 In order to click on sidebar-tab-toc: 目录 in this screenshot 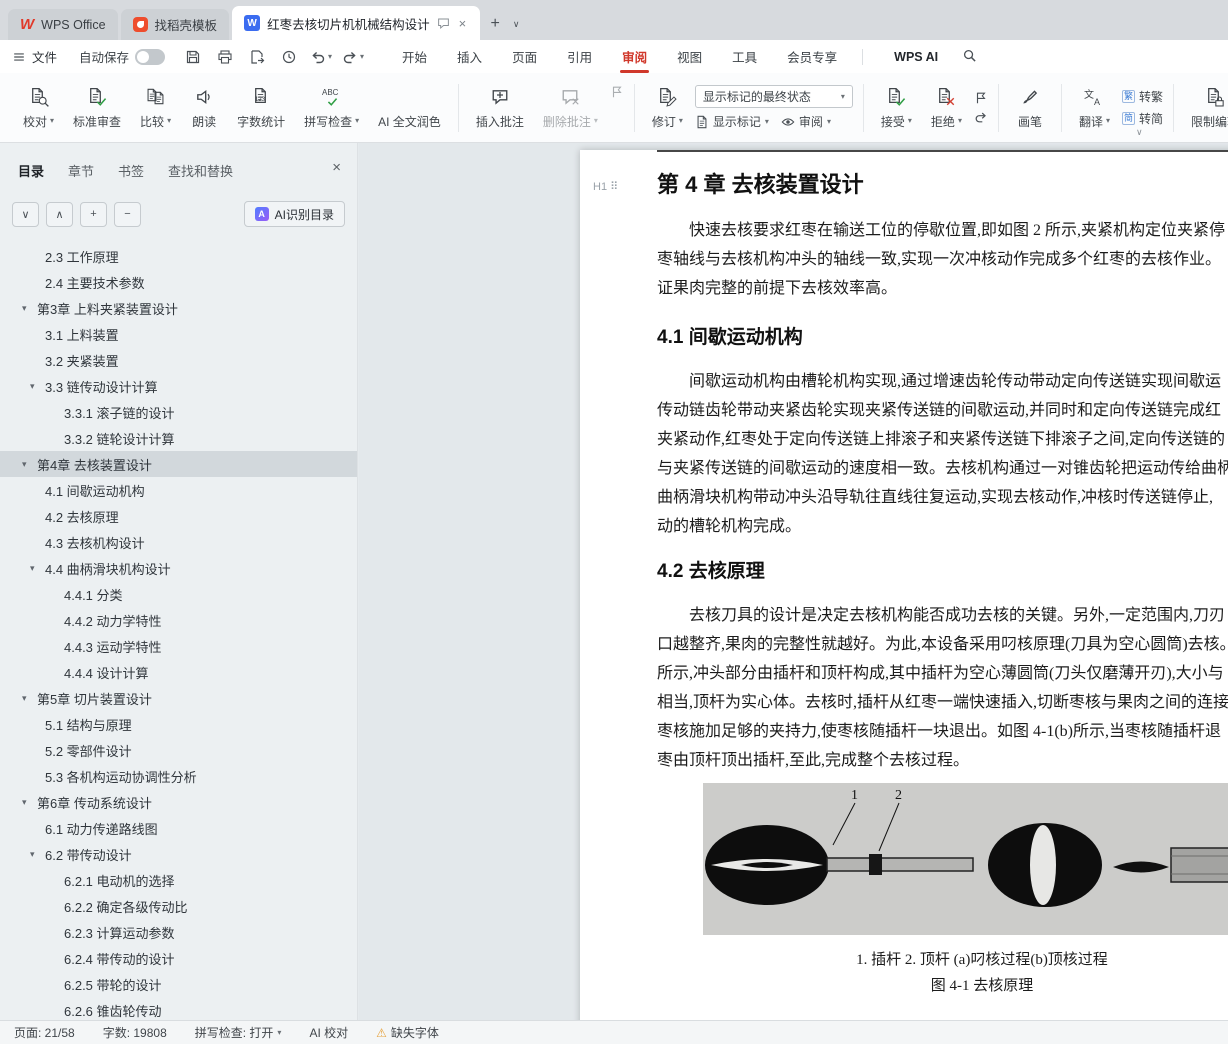, I will do `click(31, 170)`.